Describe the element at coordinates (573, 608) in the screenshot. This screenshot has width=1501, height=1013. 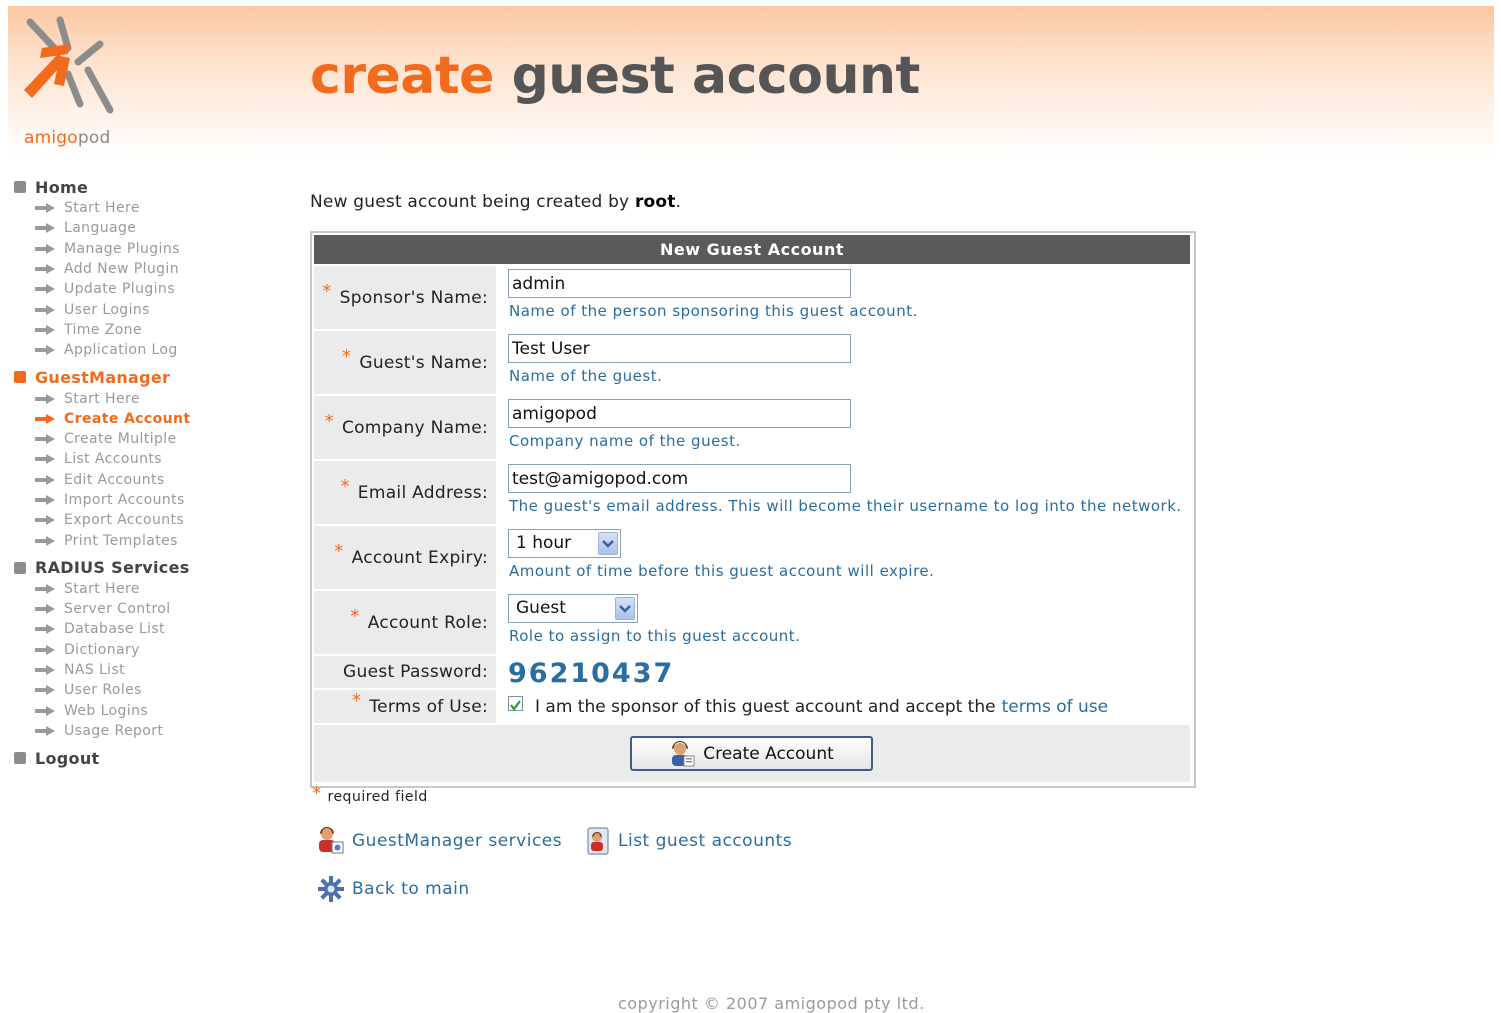
I see `account-role-select: Guest` at that location.